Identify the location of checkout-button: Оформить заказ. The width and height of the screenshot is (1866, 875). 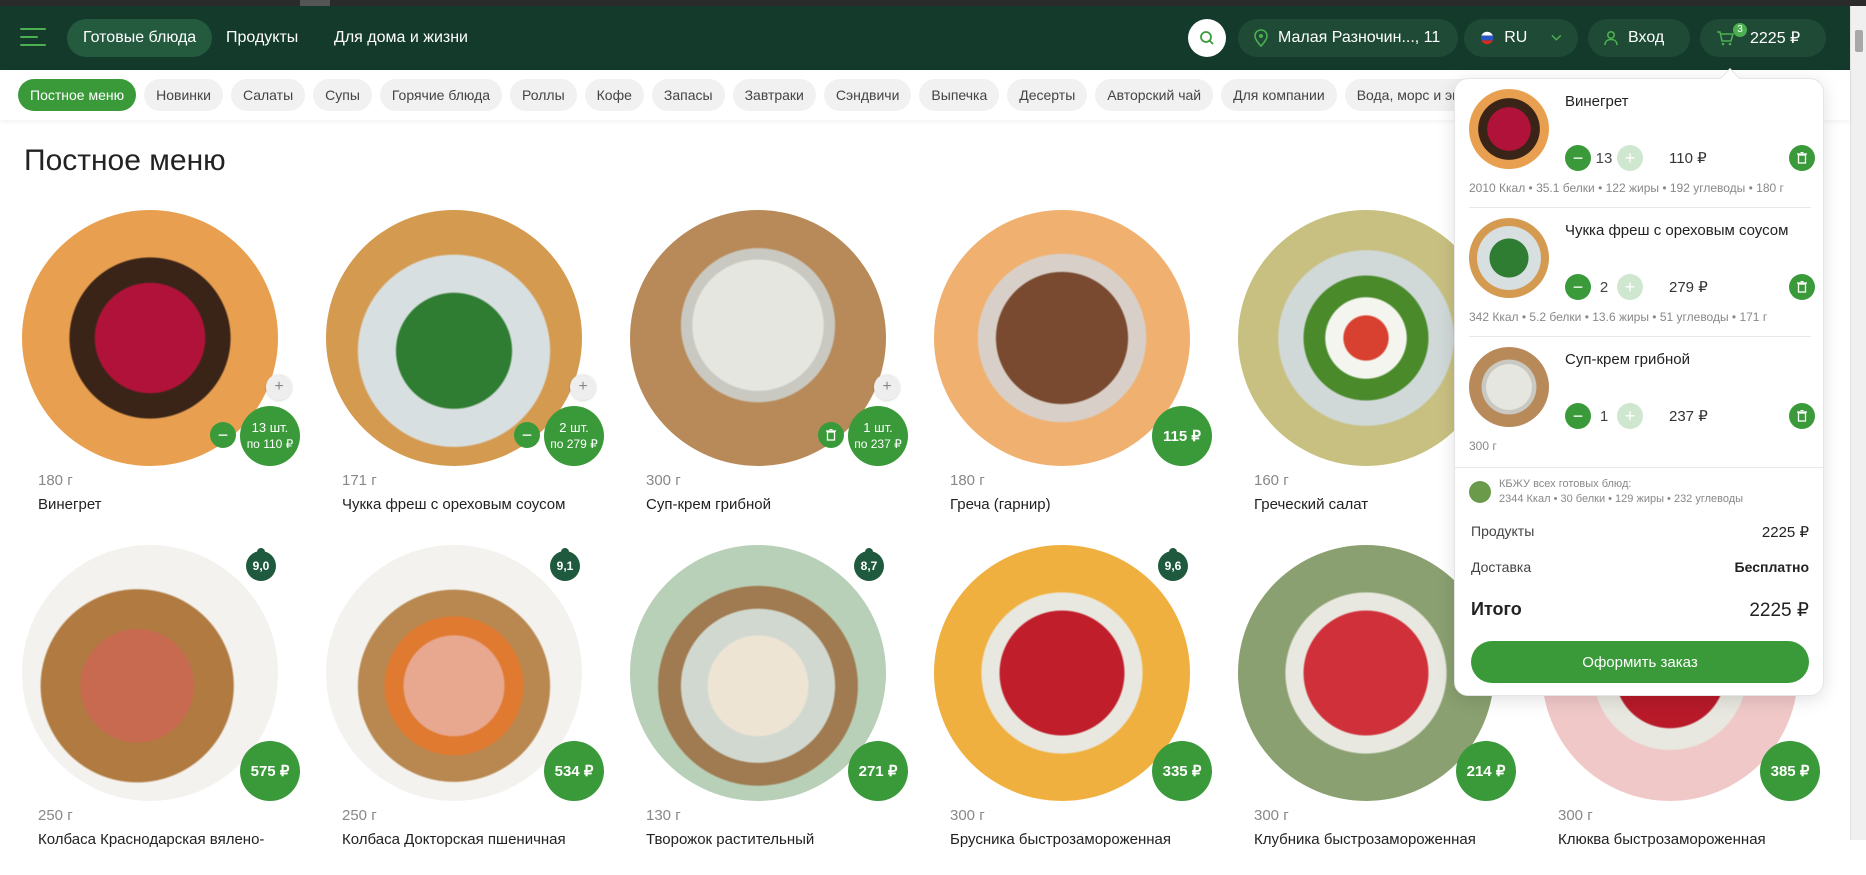
(1640, 662).